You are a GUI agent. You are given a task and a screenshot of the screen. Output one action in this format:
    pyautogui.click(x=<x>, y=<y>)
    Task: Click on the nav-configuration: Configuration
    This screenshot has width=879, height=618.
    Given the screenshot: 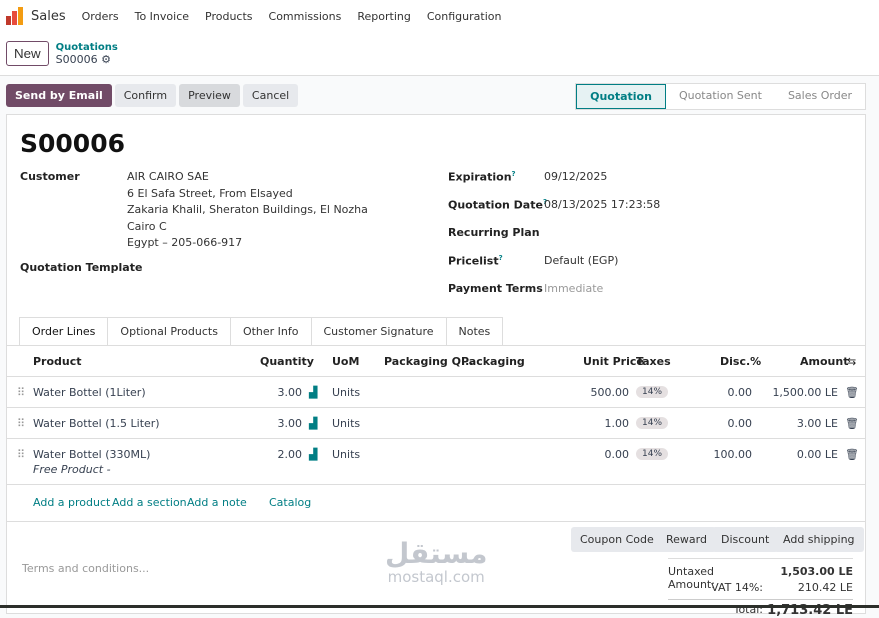 What is the action you would take?
    pyautogui.click(x=464, y=16)
    